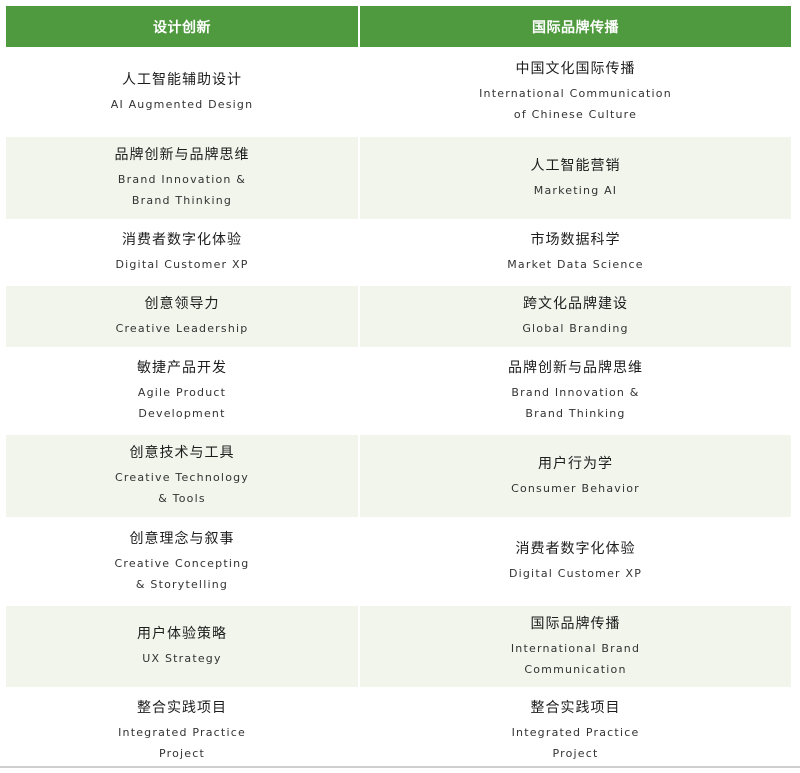 This screenshot has height=773, width=800. Describe the element at coordinates (182, 328) in the screenshot. I see `course-title-en: Creative Leadership` at that location.